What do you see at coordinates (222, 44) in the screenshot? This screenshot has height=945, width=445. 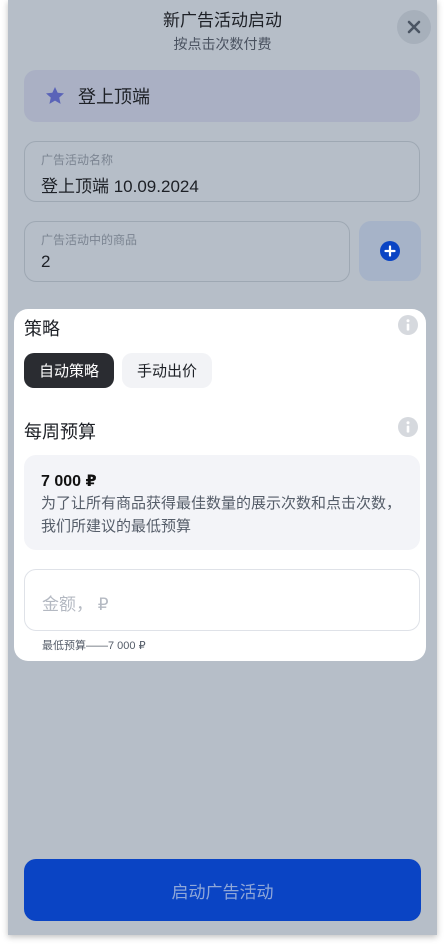 I see `page-subtitle: 按点击次数付费` at bounding box center [222, 44].